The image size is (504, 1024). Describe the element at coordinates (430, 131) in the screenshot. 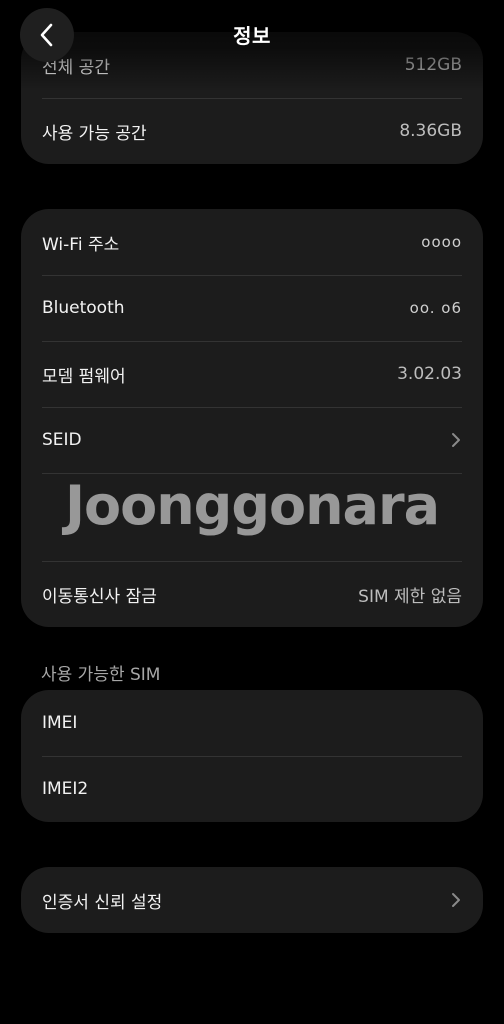

I see `storage-available-value: 8.36GB` at that location.